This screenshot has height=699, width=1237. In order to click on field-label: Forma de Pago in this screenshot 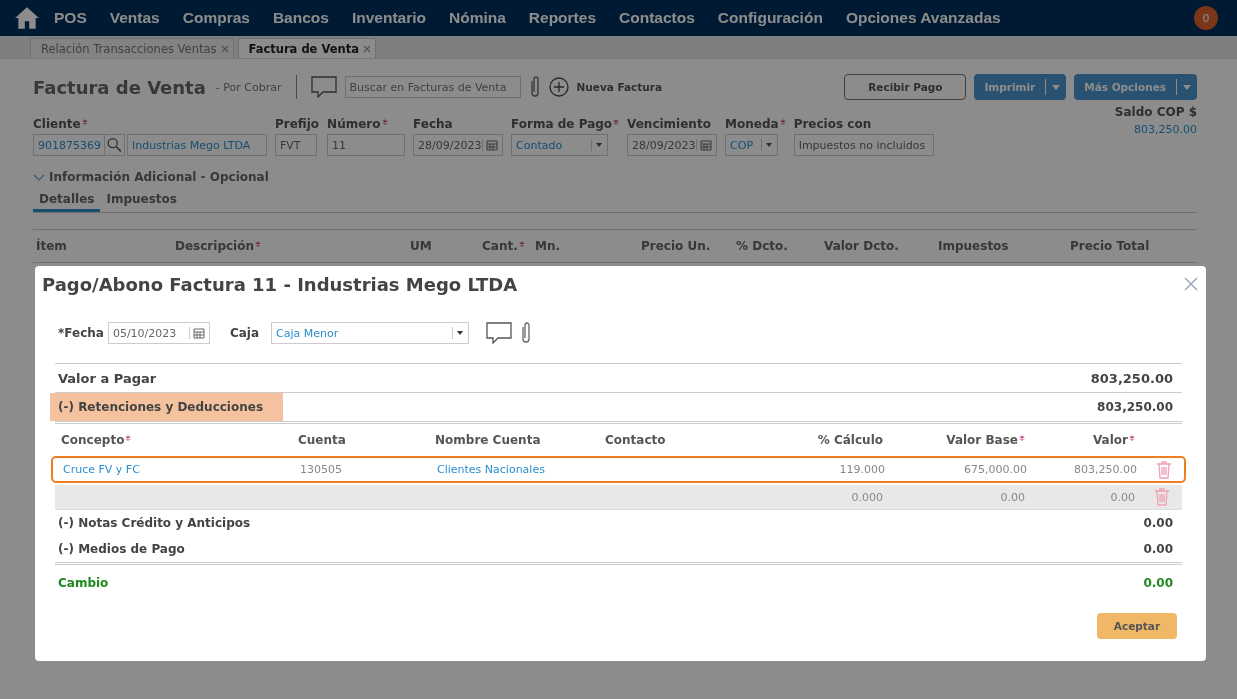, I will do `click(562, 124)`.